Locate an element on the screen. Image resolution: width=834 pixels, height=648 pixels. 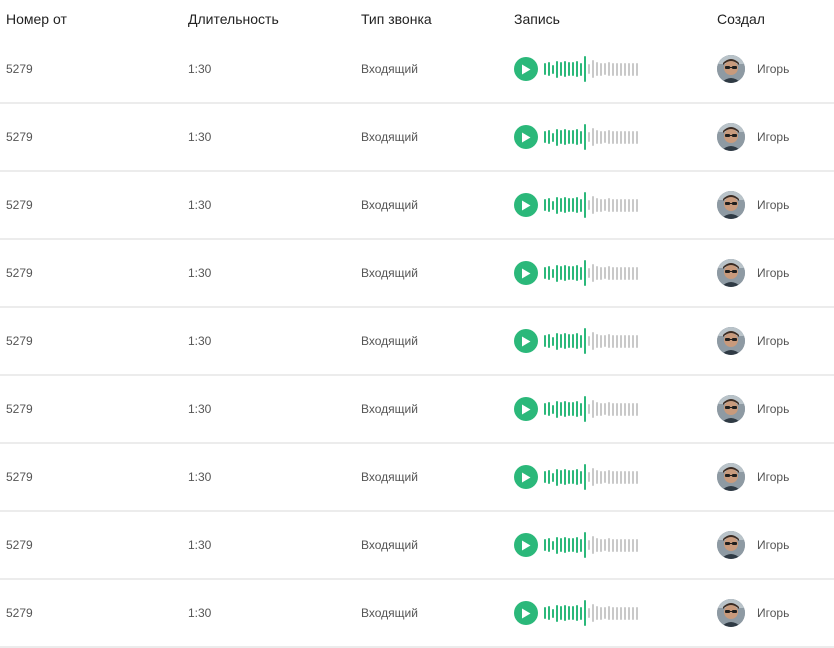
column-header-call-type: Тип звонка is located at coordinates (396, 19).